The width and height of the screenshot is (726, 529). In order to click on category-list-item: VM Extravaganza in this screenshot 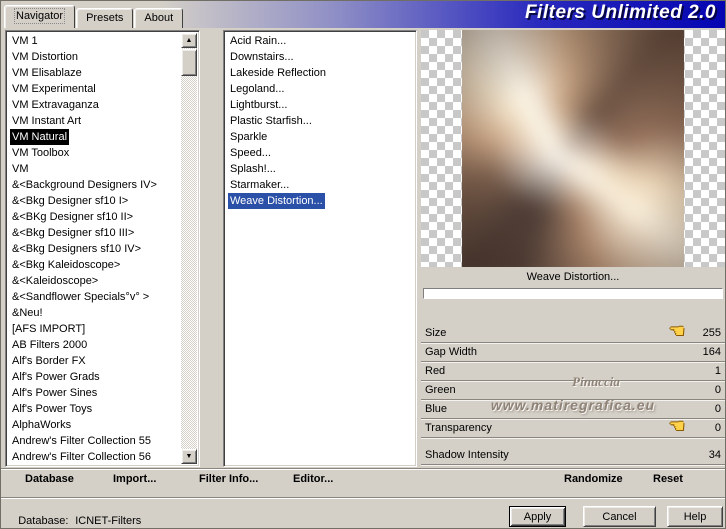, I will do `click(94, 105)`.